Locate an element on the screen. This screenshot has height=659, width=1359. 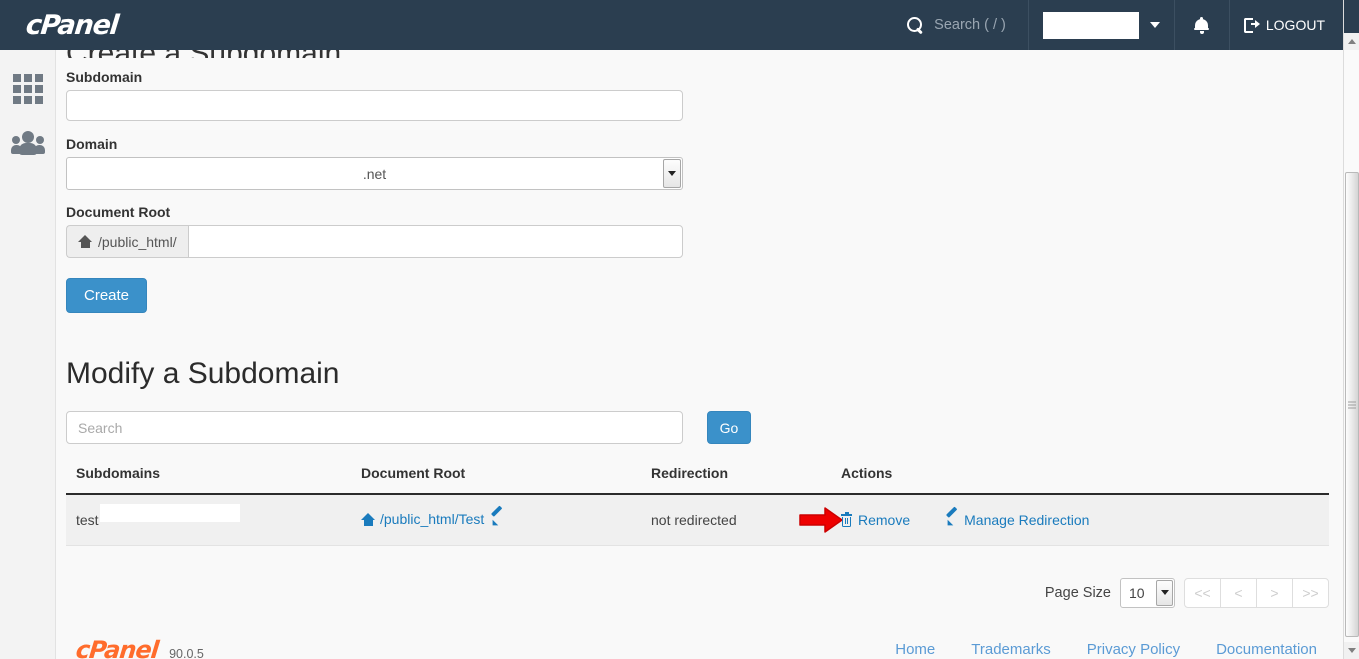
sidebar-item-apps is located at coordinates (28, 89).